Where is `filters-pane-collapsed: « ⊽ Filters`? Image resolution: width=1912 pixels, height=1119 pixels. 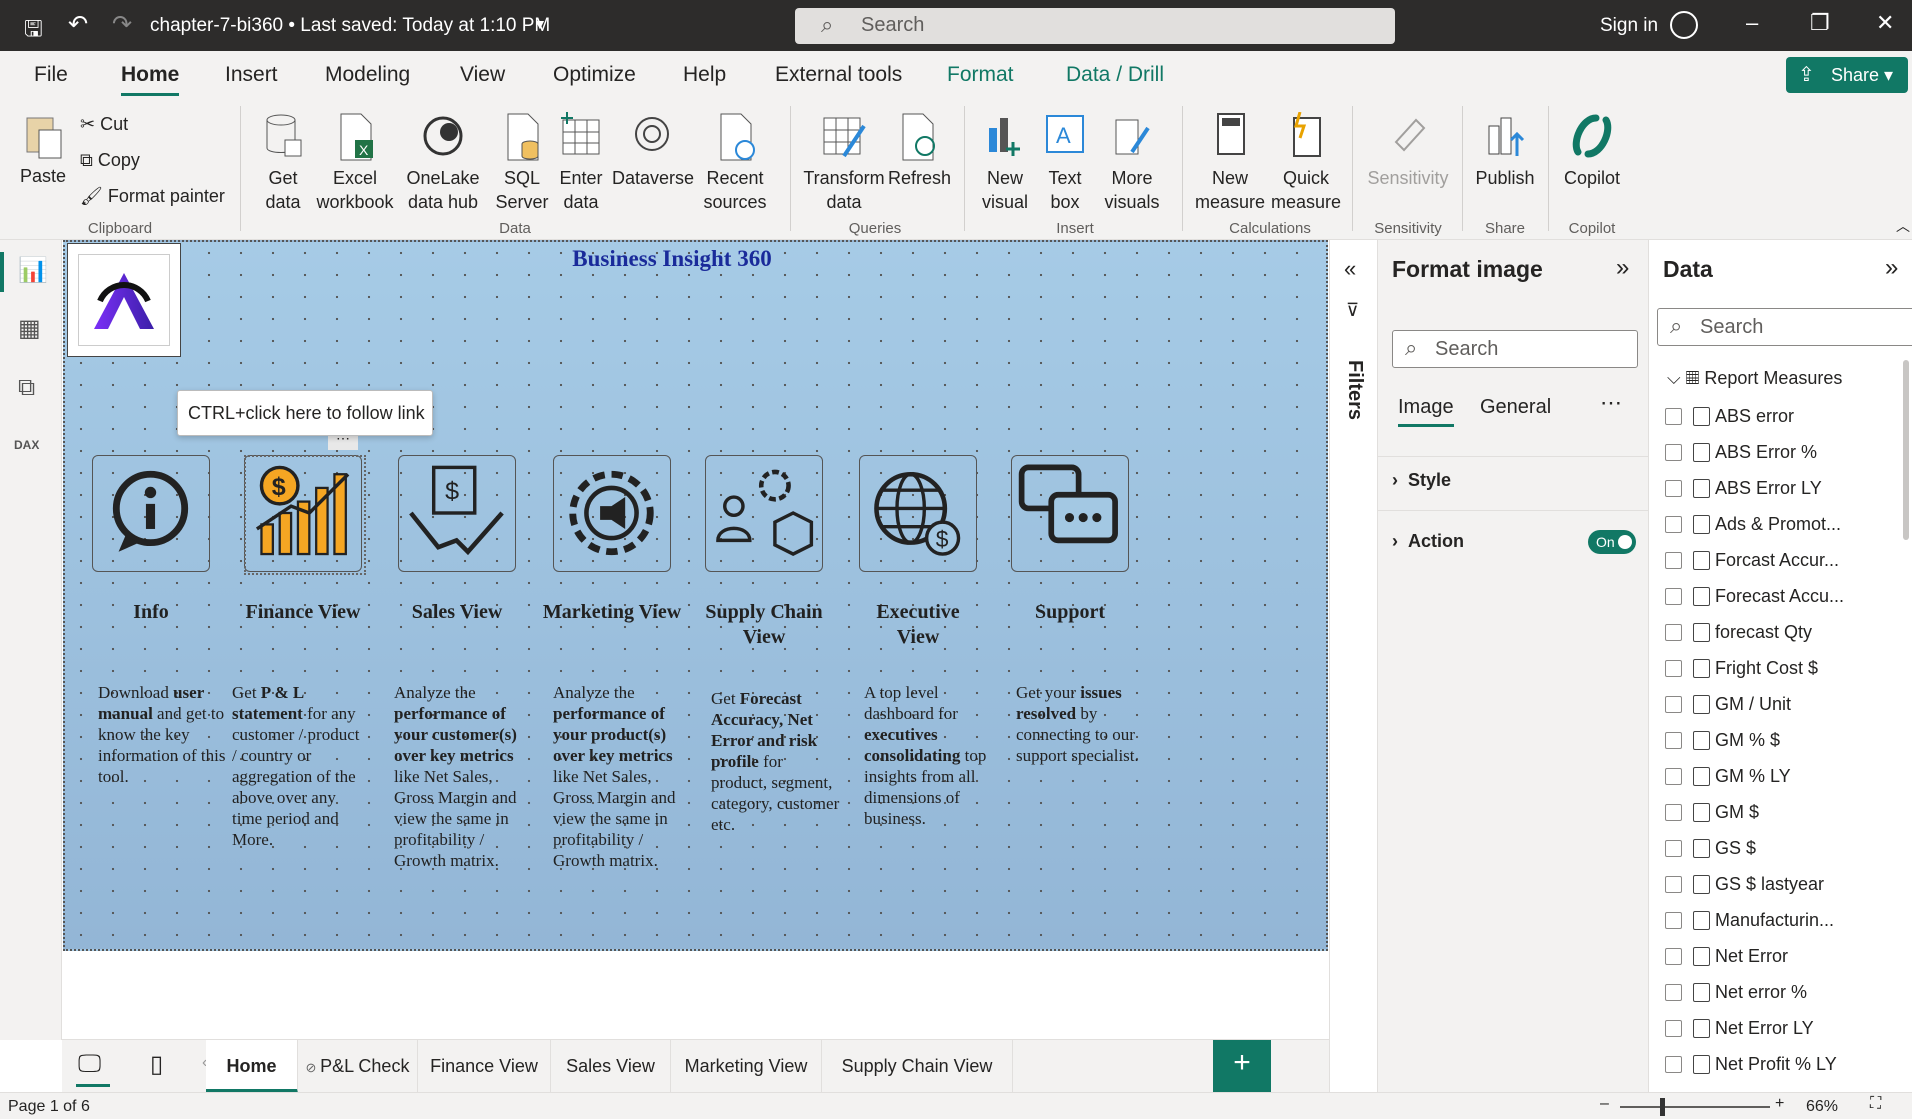 filters-pane-collapsed: « ⊽ Filters is located at coordinates (1353, 666).